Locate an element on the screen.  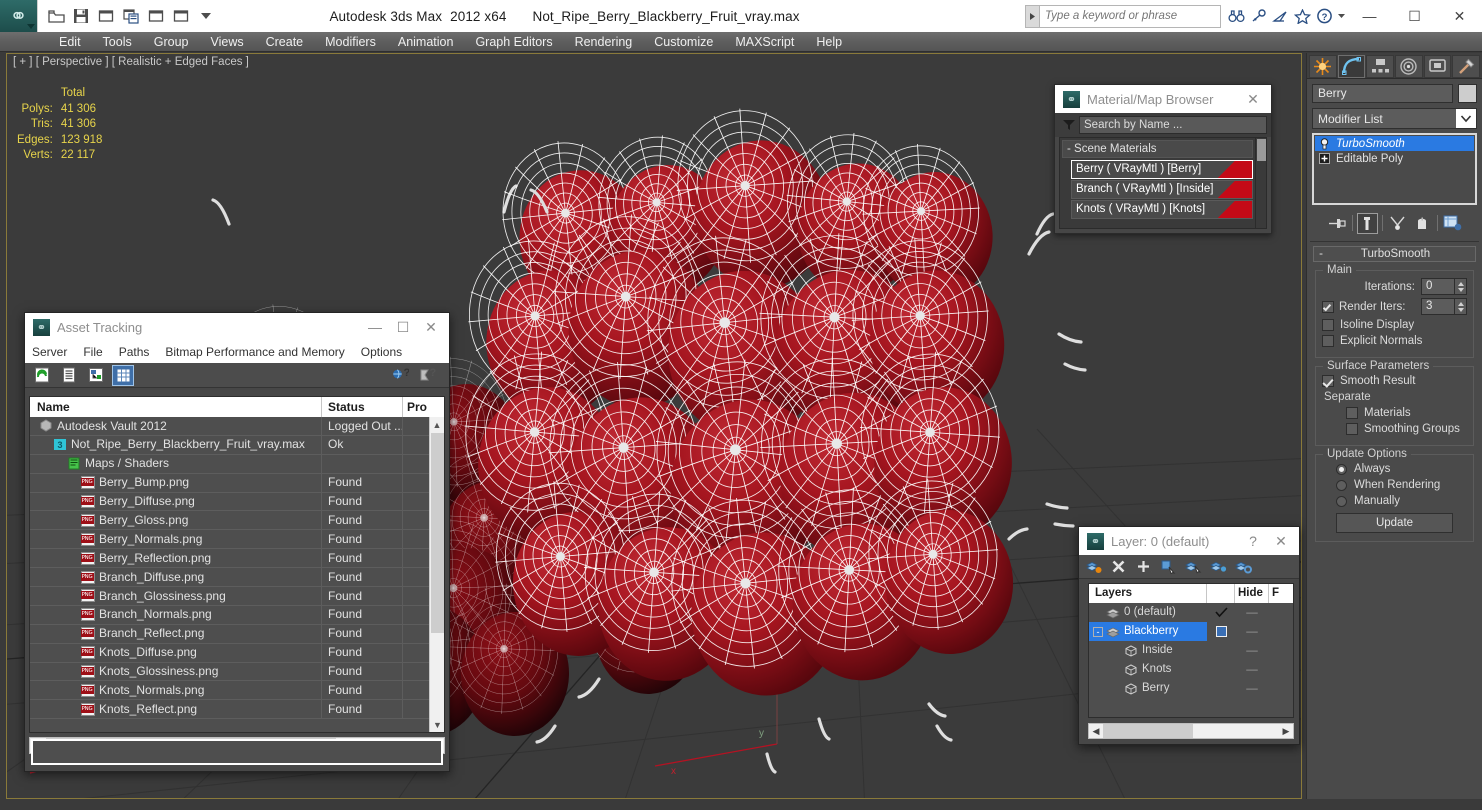
asset-row: Branch_Glossiness.png Found is located at coordinates (237, 596).